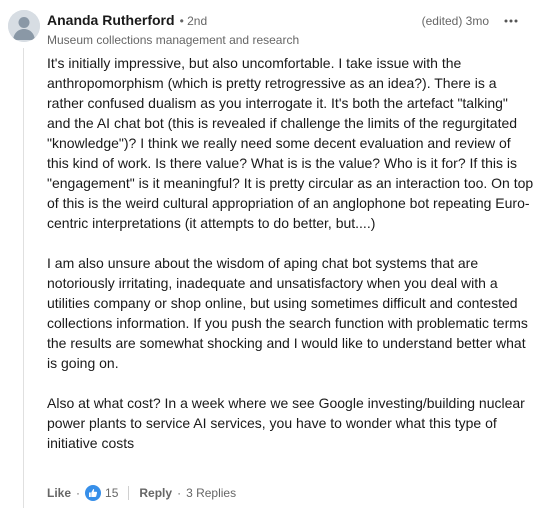 This screenshot has height=508, width=543. I want to click on header-meta: (edited) 3mo, so click(471, 21).